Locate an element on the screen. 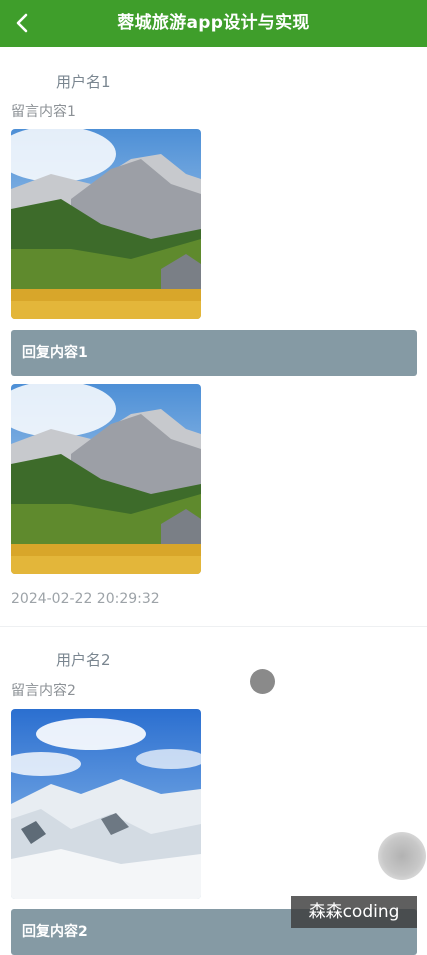 This screenshot has width=427, height=955. app-header: 蓉城旅游app设计与实现 is located at coordinates (213, 23).